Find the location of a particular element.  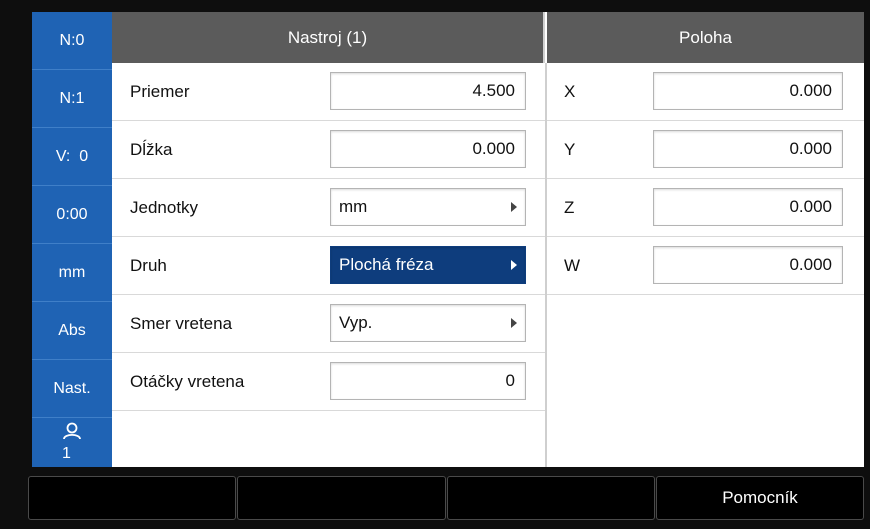

softkey-bar: Pomocník is located at coordinates (446, 498).